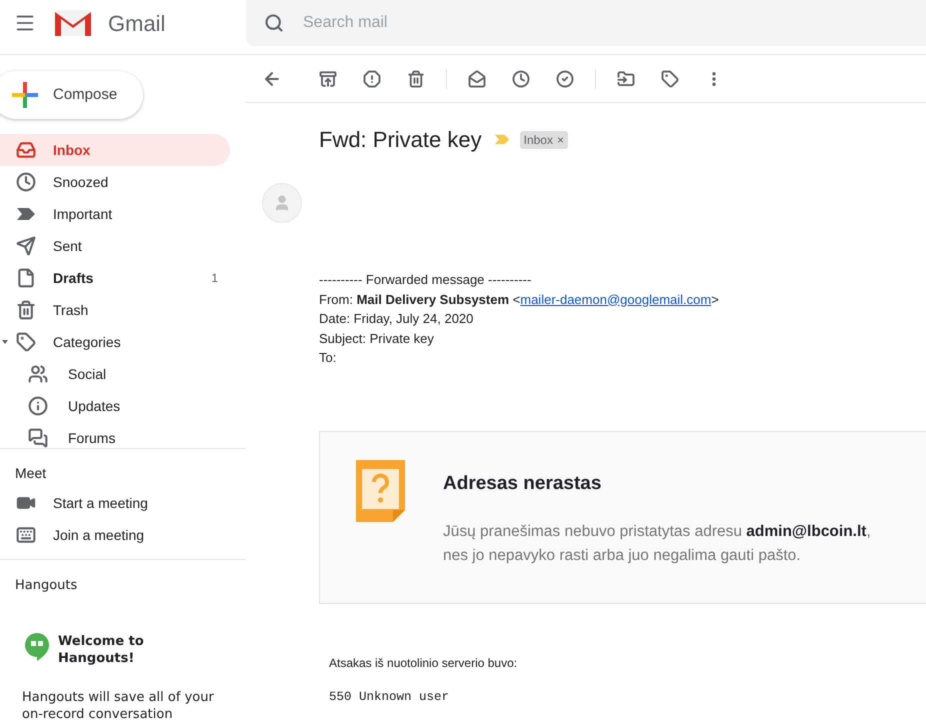  Describe the element at coordinates (115, 374) in the screenshot. I see `nav-item: Social` at that location.